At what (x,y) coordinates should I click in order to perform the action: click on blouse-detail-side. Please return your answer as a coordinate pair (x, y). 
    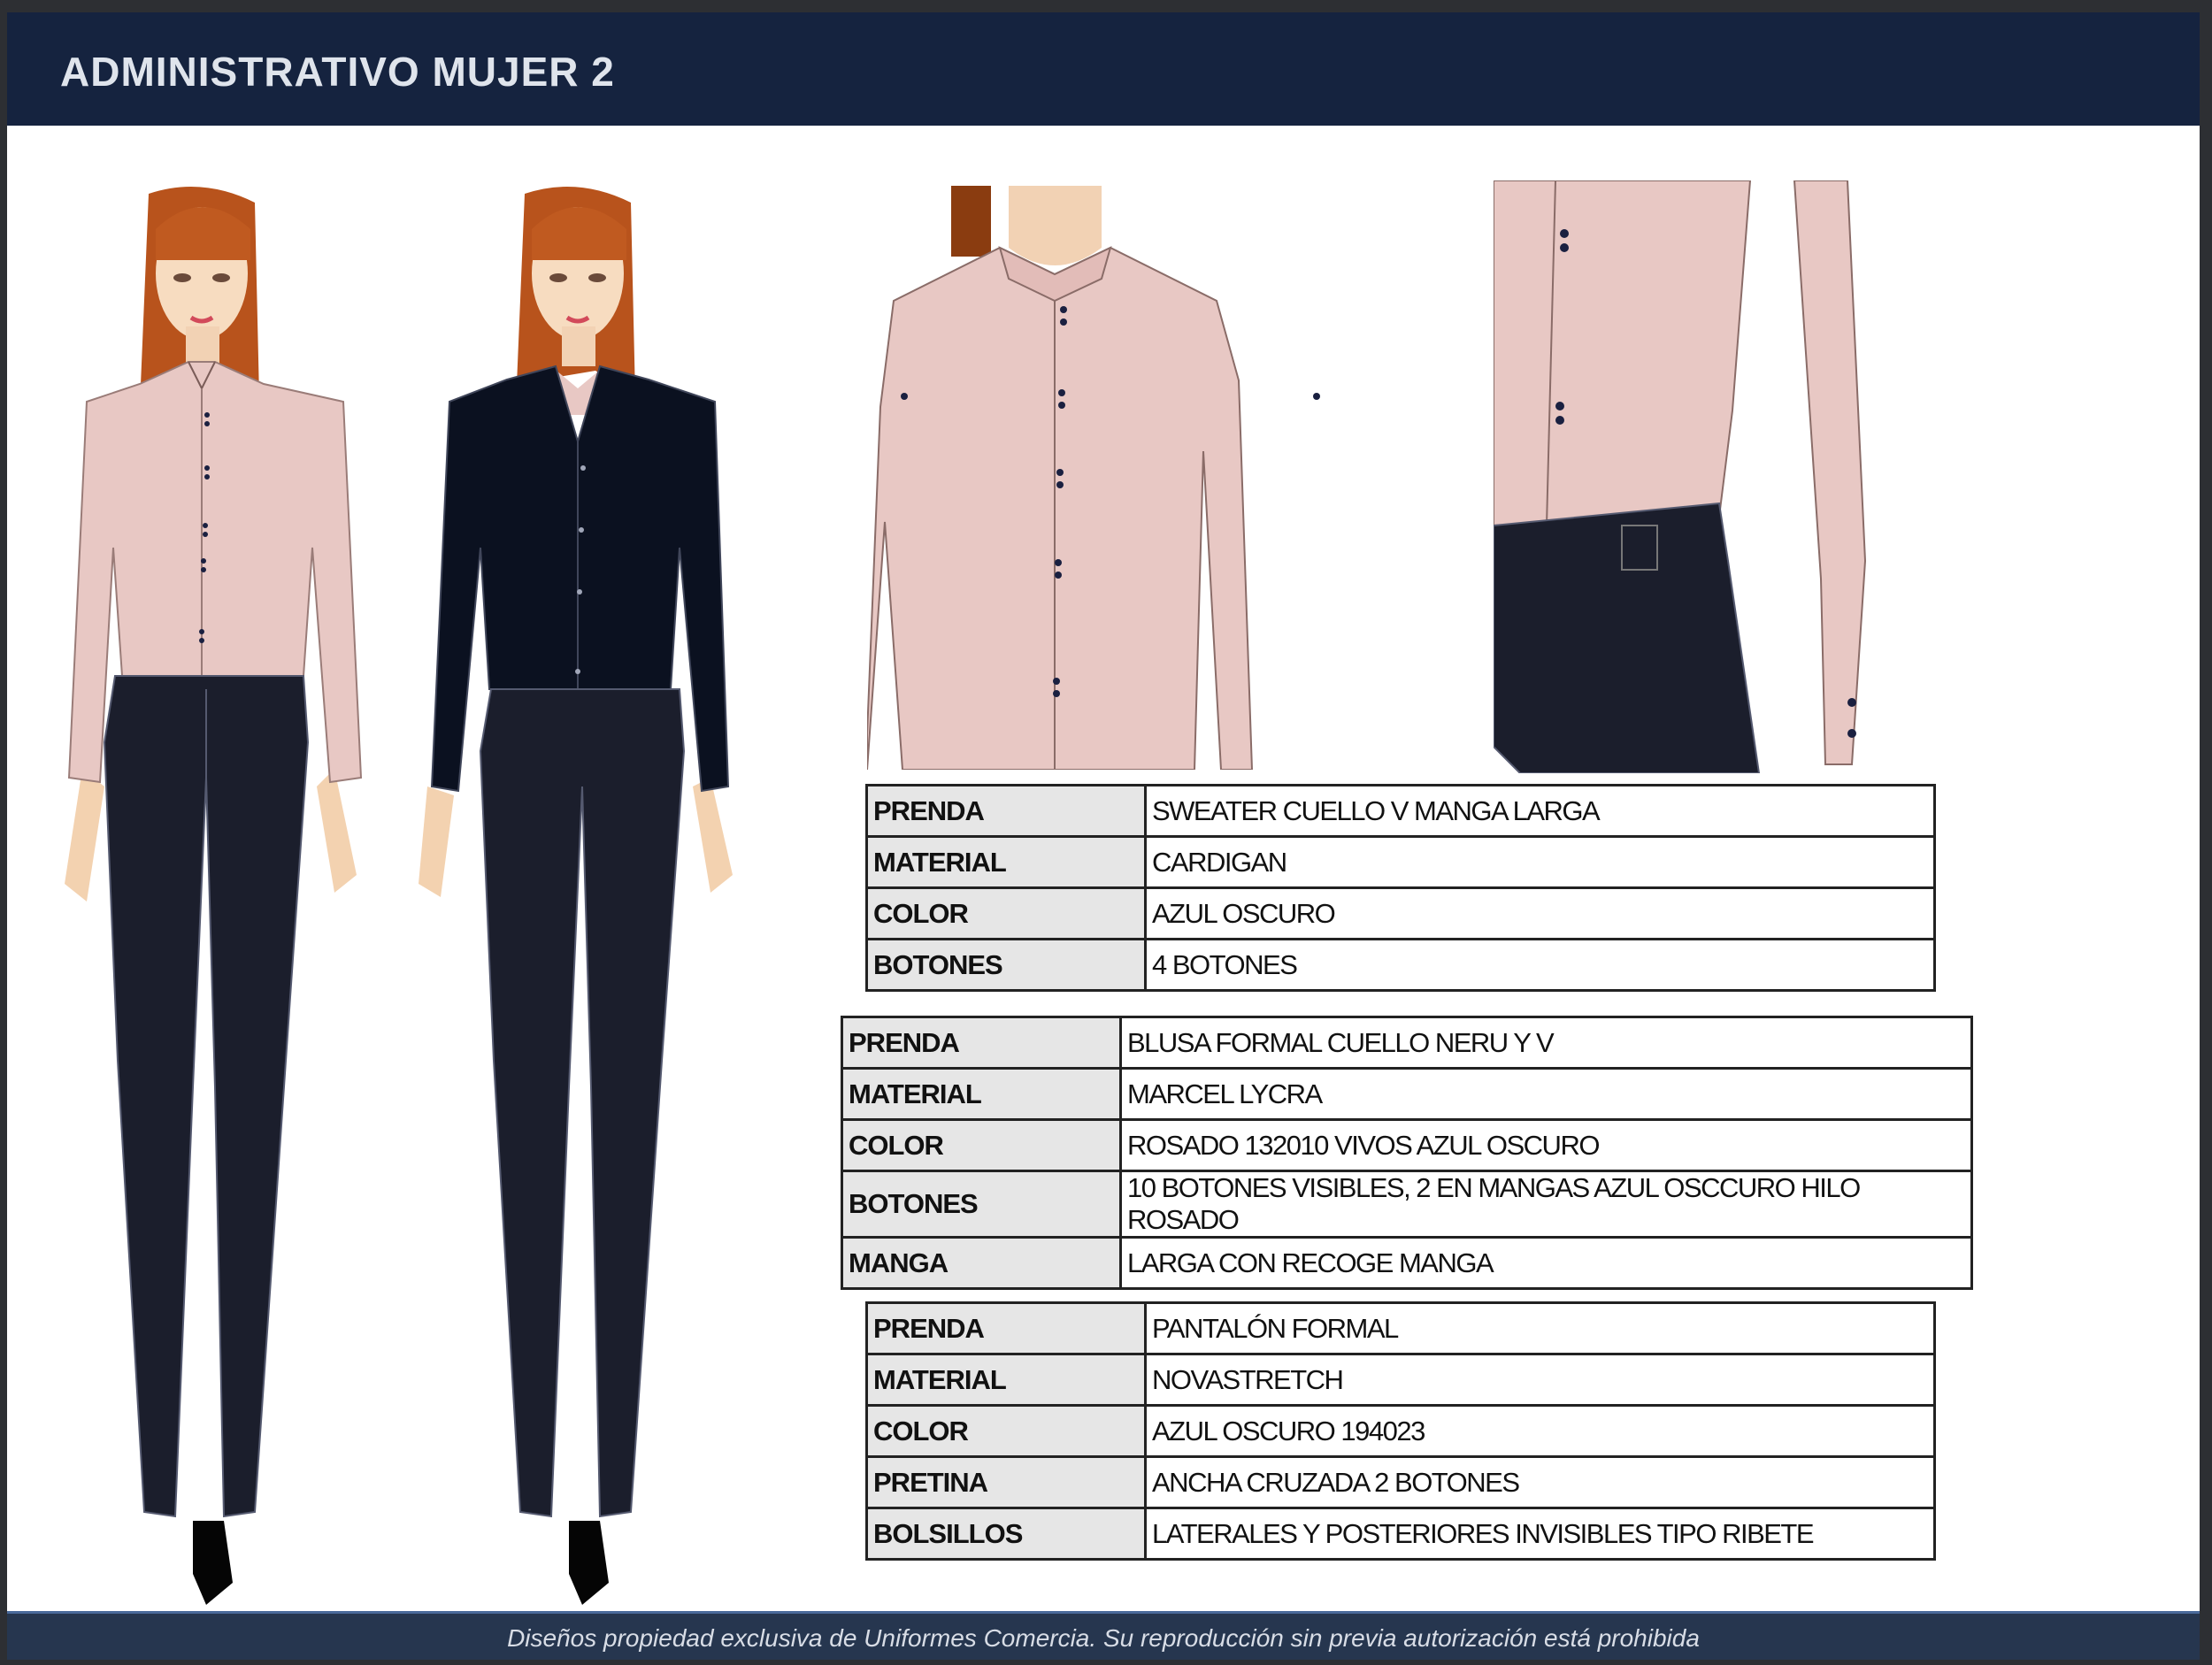
    Looking at the image, I should click on (1681, 476).